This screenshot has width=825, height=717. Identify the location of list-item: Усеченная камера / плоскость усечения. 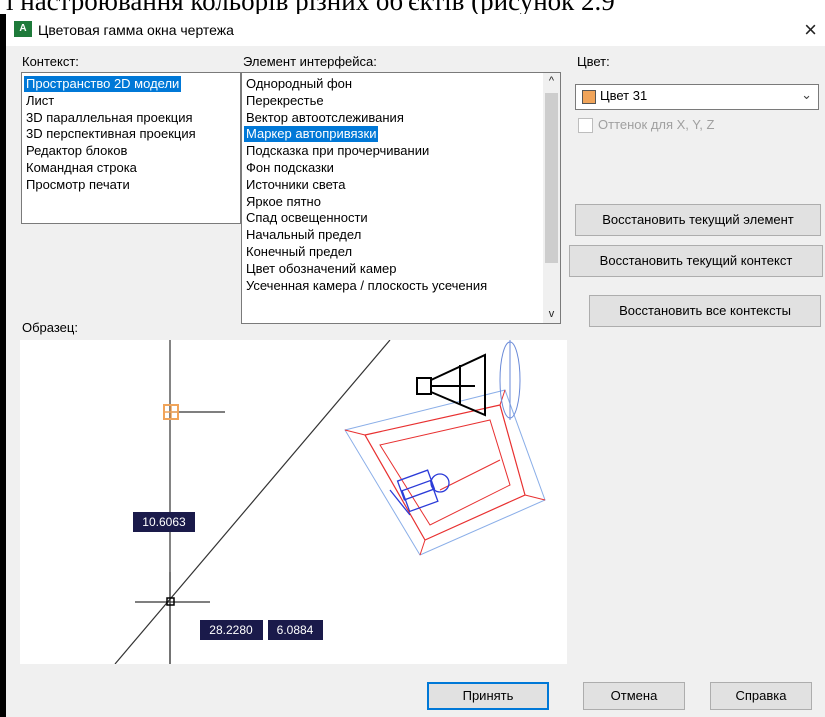
(366, 286).